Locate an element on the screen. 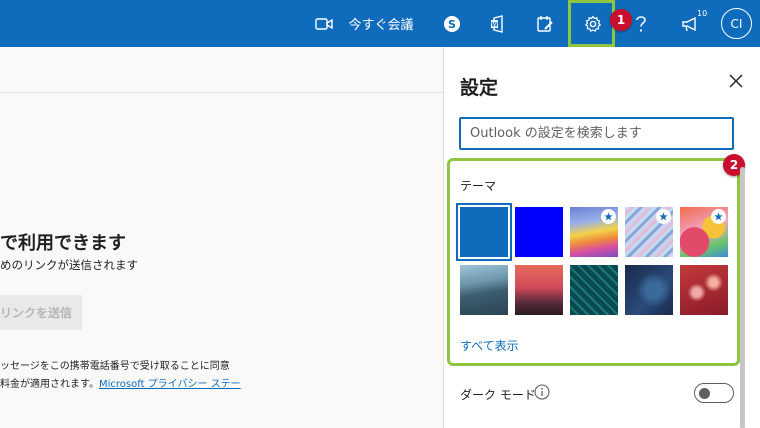  legal-prefix: 料金が適用されます。 is located at coordinates (49, 384).